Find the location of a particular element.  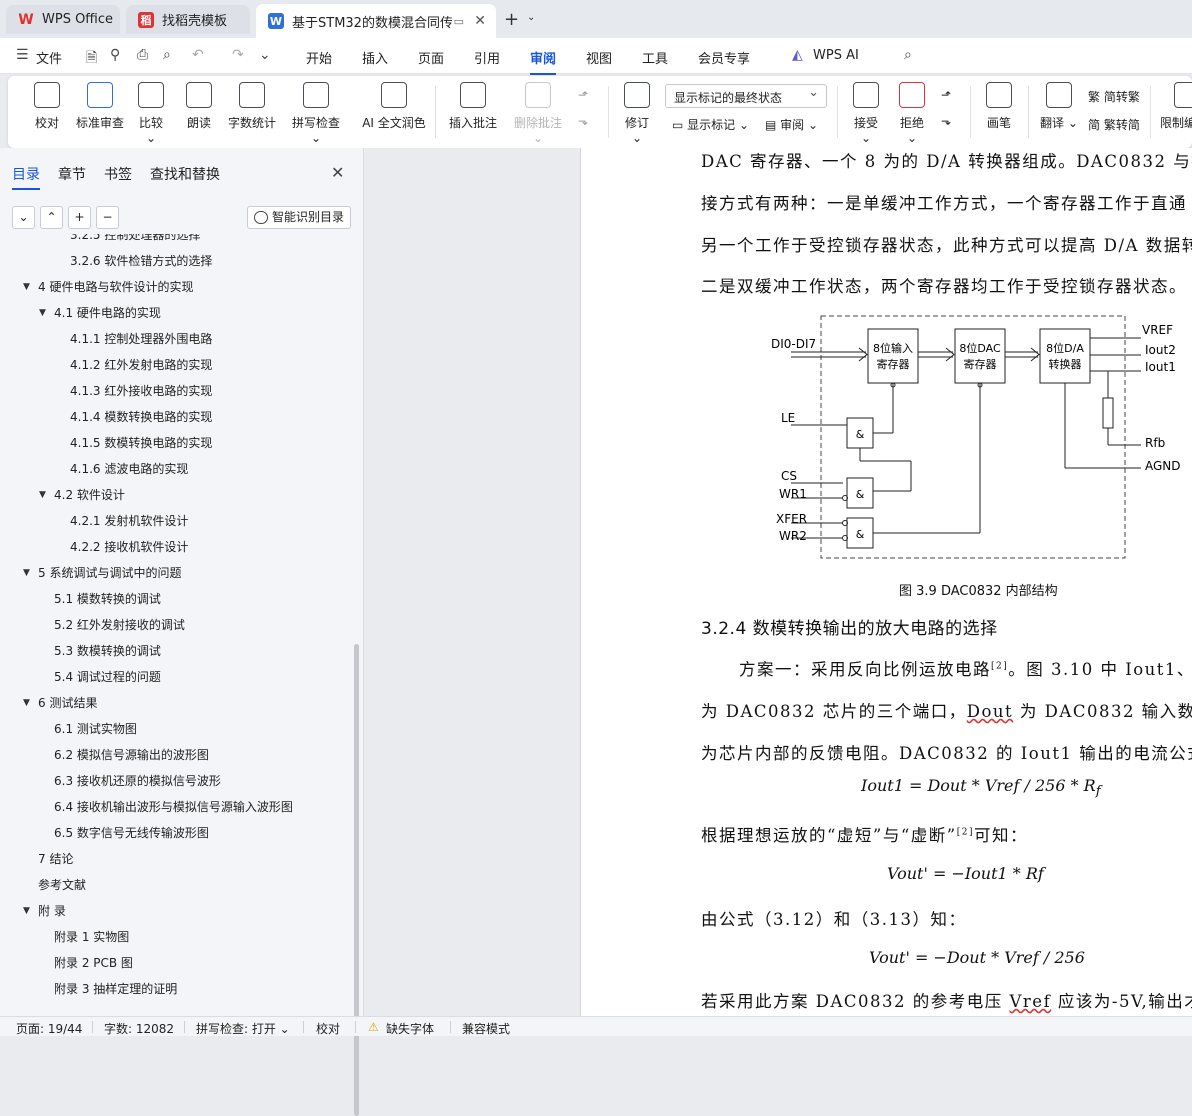

prev-change-icon: ⬏ is located at coordinates (946, 95).